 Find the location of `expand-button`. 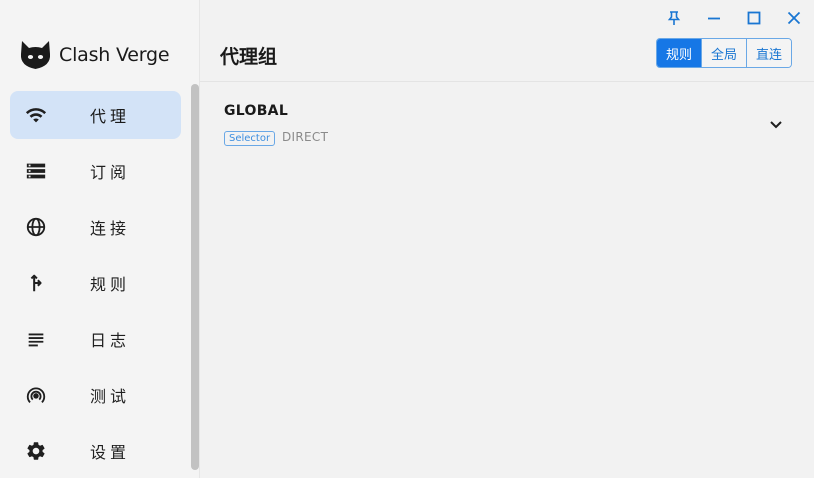

expand-button is located at coordinates (776, 124).